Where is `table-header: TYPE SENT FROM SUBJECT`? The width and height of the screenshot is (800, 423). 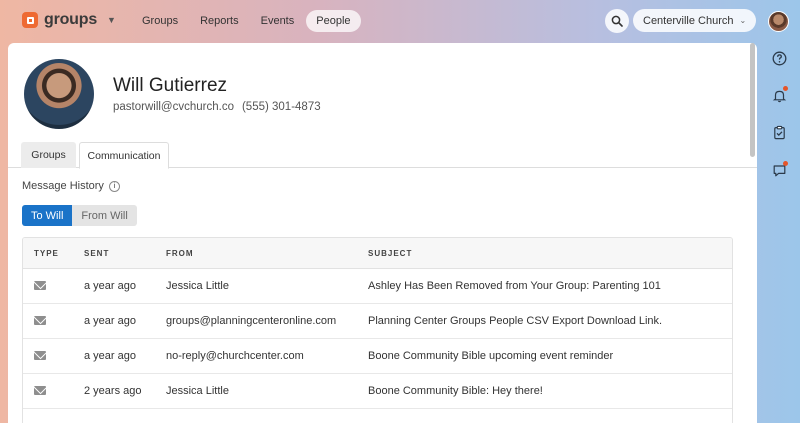
table-header: TYPE SENT FROM SUBJECT is located at coordinates (377, 253).